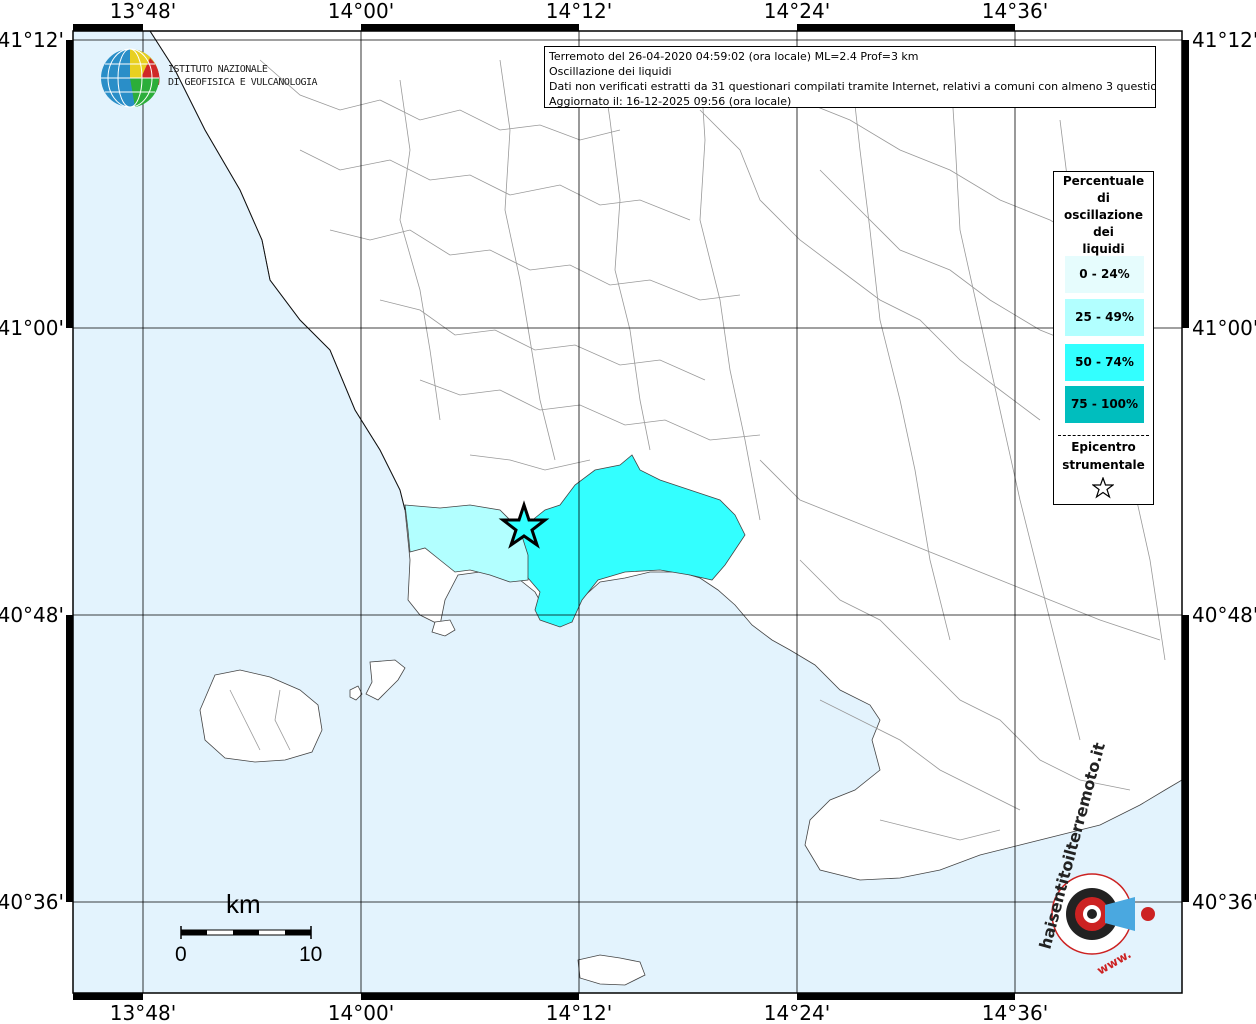 Image resolution: width=1256 pixels, height=1024 pixels. What do you see at coordinates (579, 1012) in the screenshot?
I see `lon-tick-bottom-3: 14°12'` at bounding box center [579, 1012].